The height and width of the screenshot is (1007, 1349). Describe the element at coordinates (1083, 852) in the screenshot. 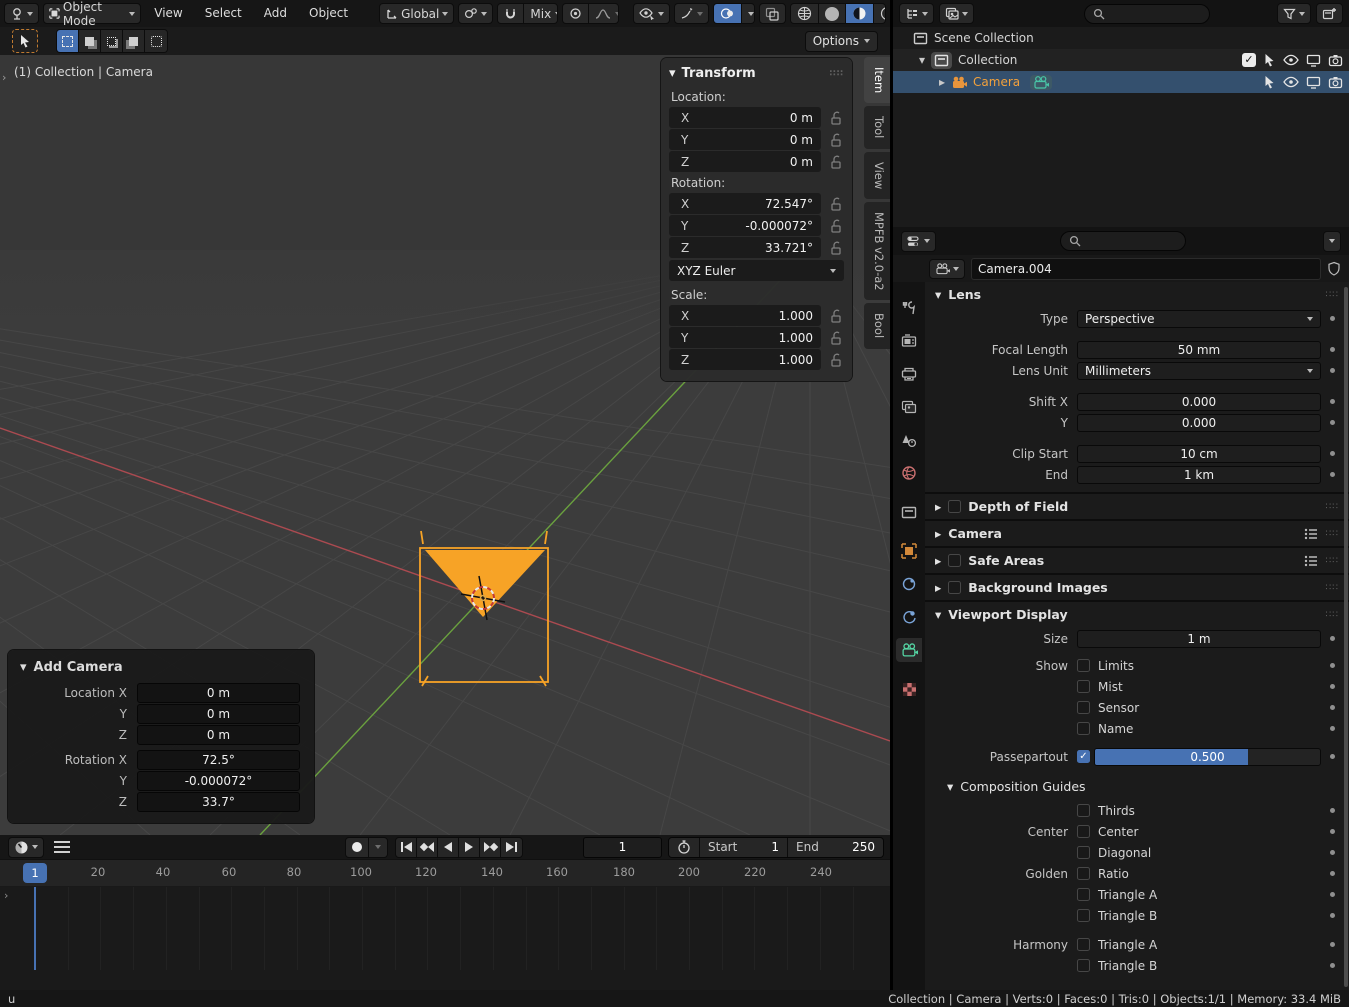

I see `diagonal-checkbox` at that location.